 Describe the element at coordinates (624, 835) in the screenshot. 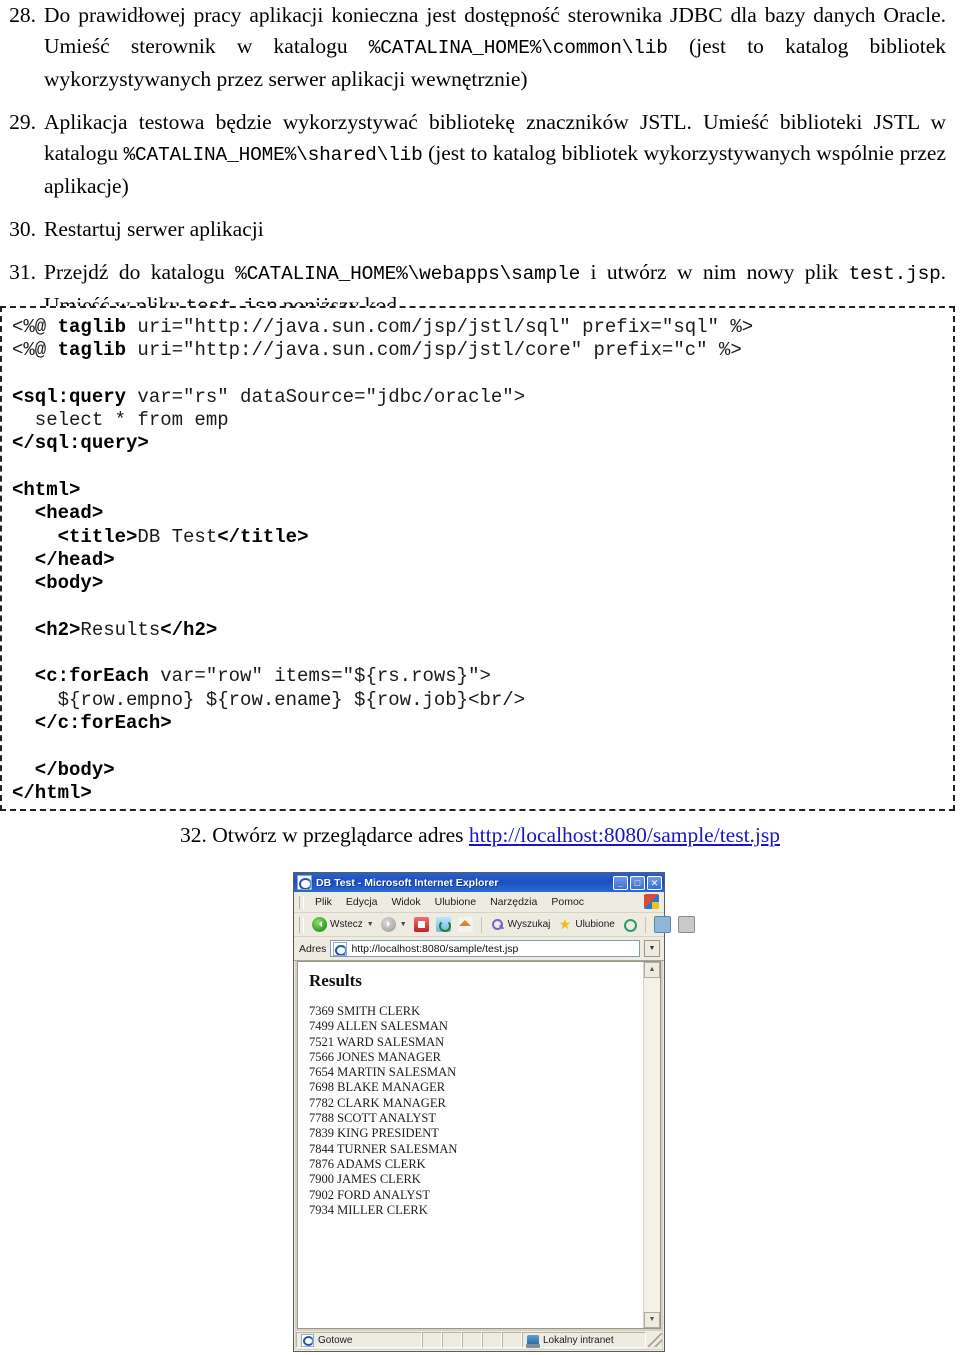

I see `test-jsp-link: http://localhost:8080/sample/test.jsp` at that location.